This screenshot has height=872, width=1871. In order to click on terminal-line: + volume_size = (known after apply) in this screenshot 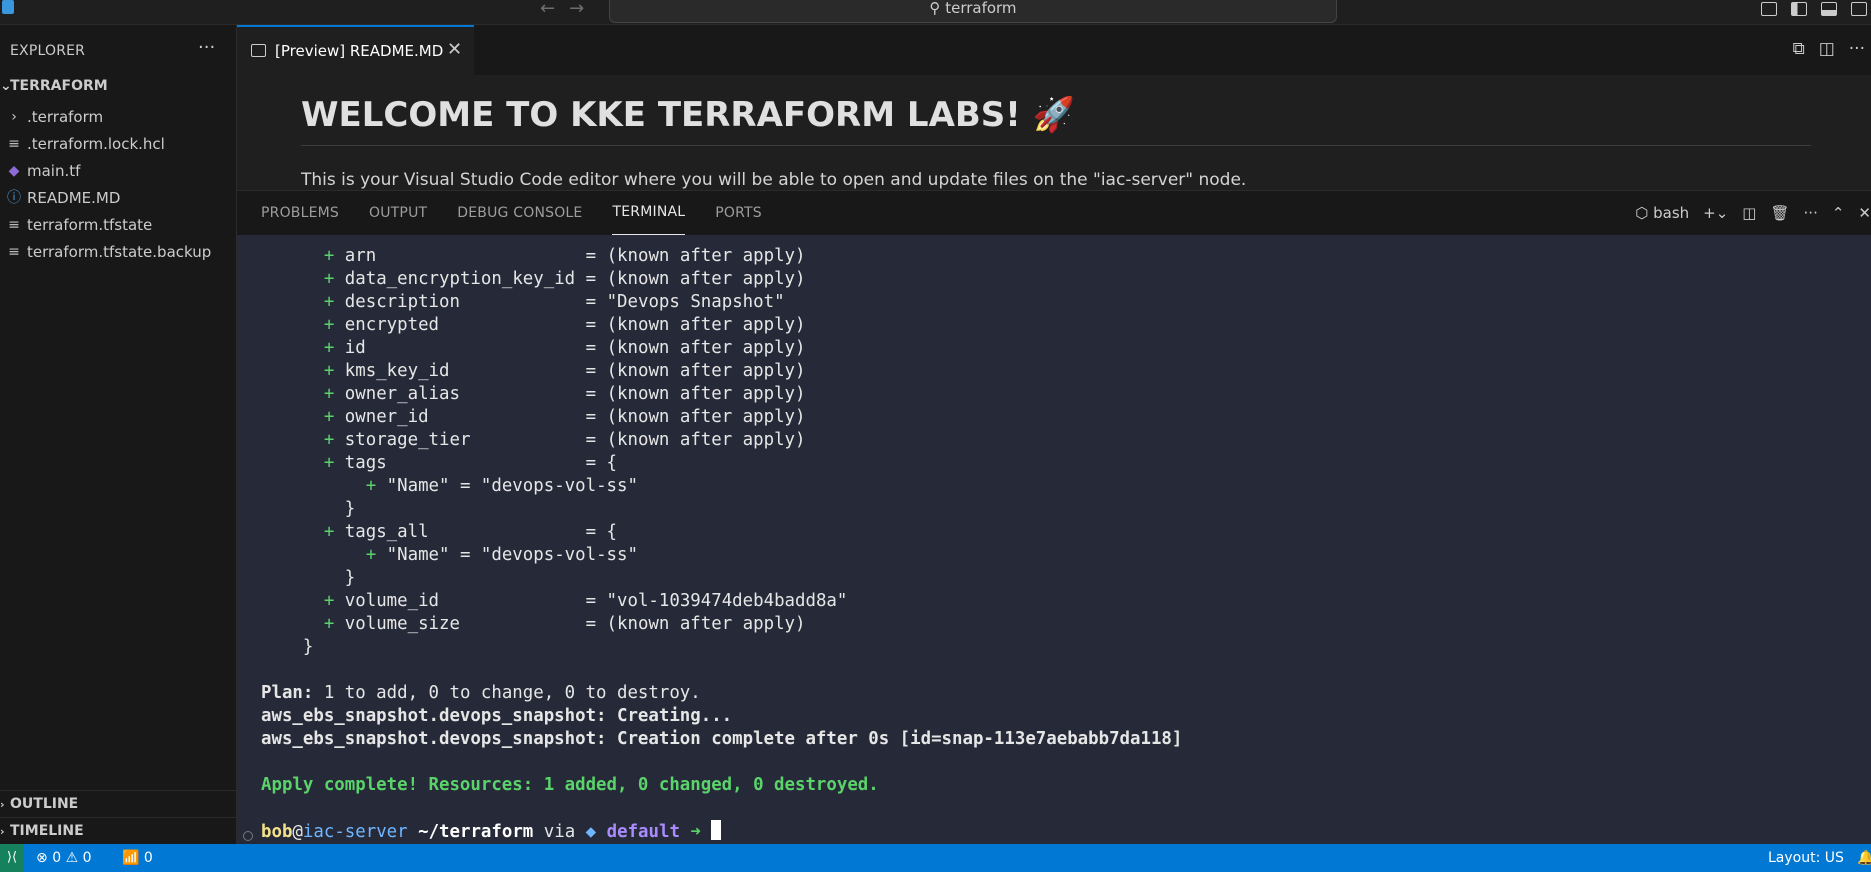, I will do `click(564, 624)`.